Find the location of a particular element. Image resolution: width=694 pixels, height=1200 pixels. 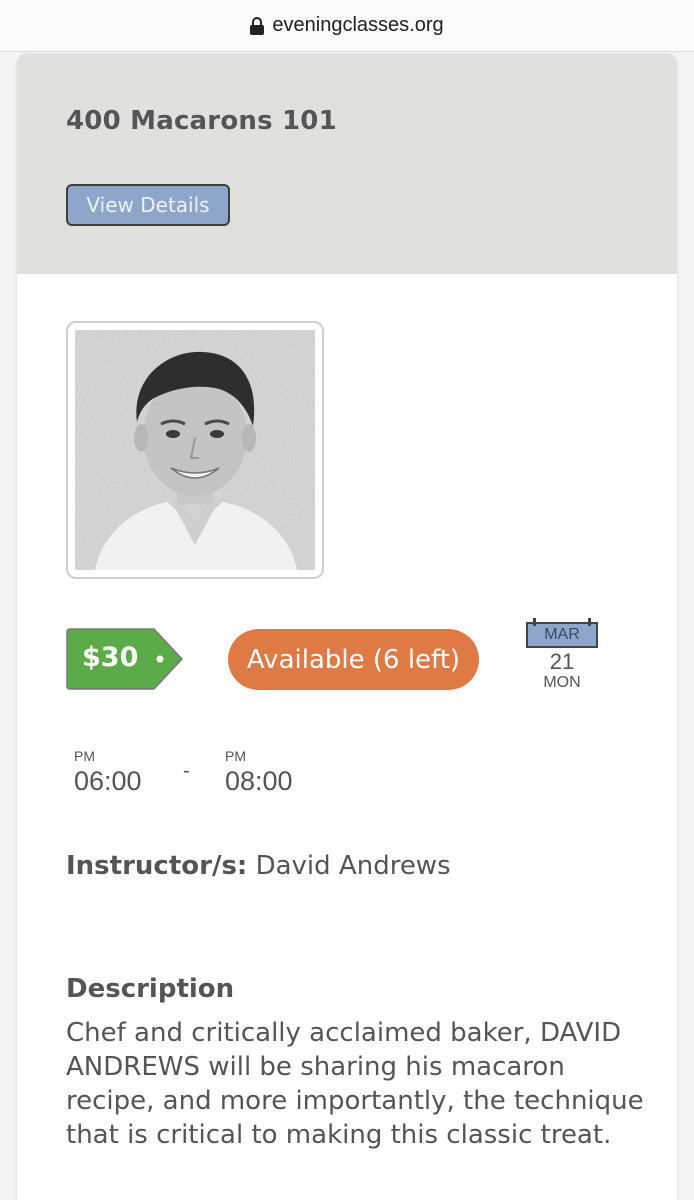

start-time: PM 06:00 is located at coordinates (108, 772).